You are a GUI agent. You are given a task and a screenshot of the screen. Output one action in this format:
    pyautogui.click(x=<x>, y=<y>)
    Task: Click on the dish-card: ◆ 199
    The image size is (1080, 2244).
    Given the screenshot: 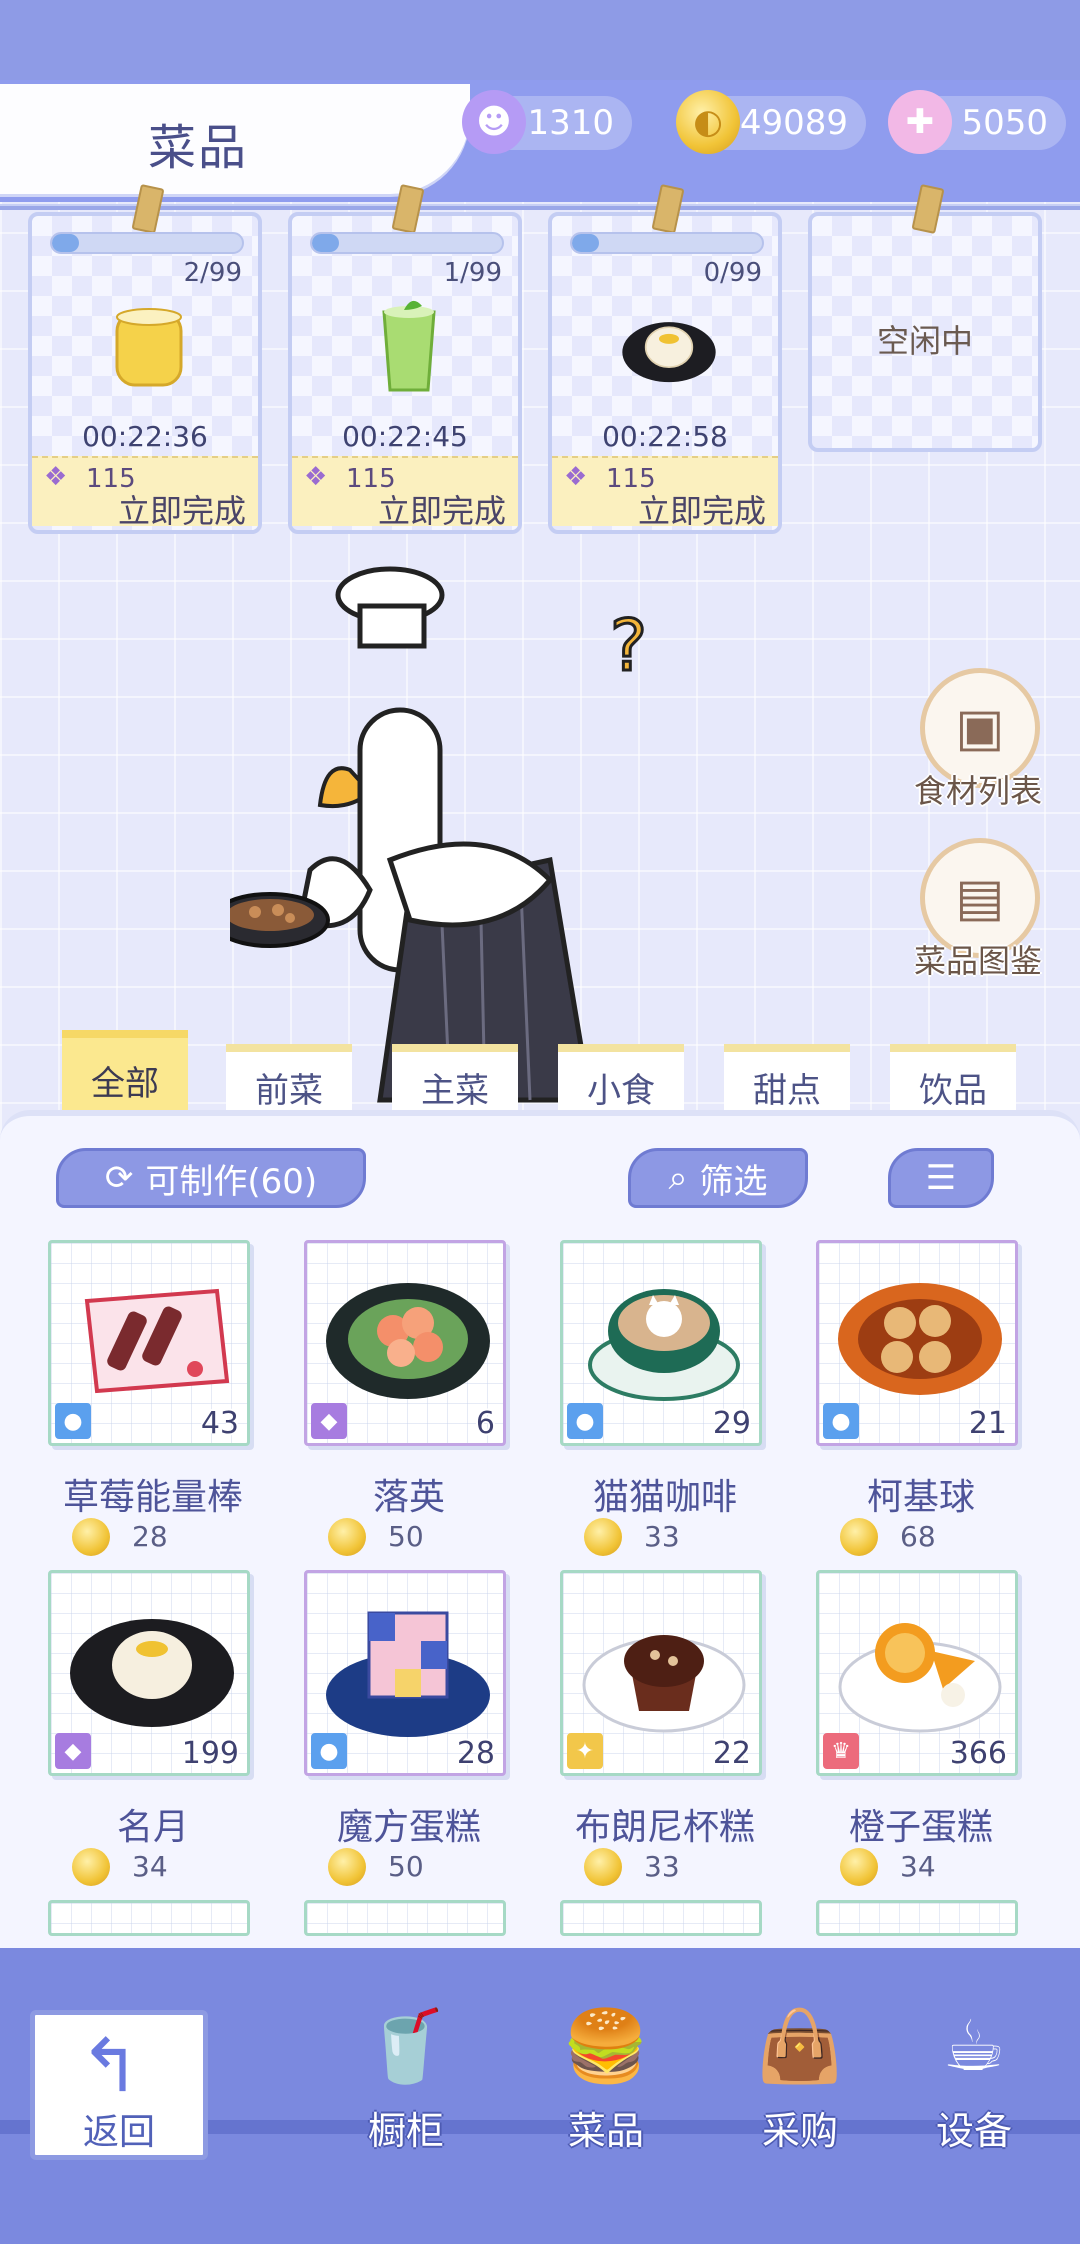 What is the action you would take?
    pyautogui.click(x=149, y=1673)
    